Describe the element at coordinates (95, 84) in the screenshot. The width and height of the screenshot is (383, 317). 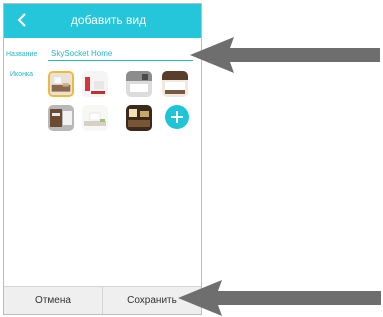
I see `red-room-thumb` at that location.